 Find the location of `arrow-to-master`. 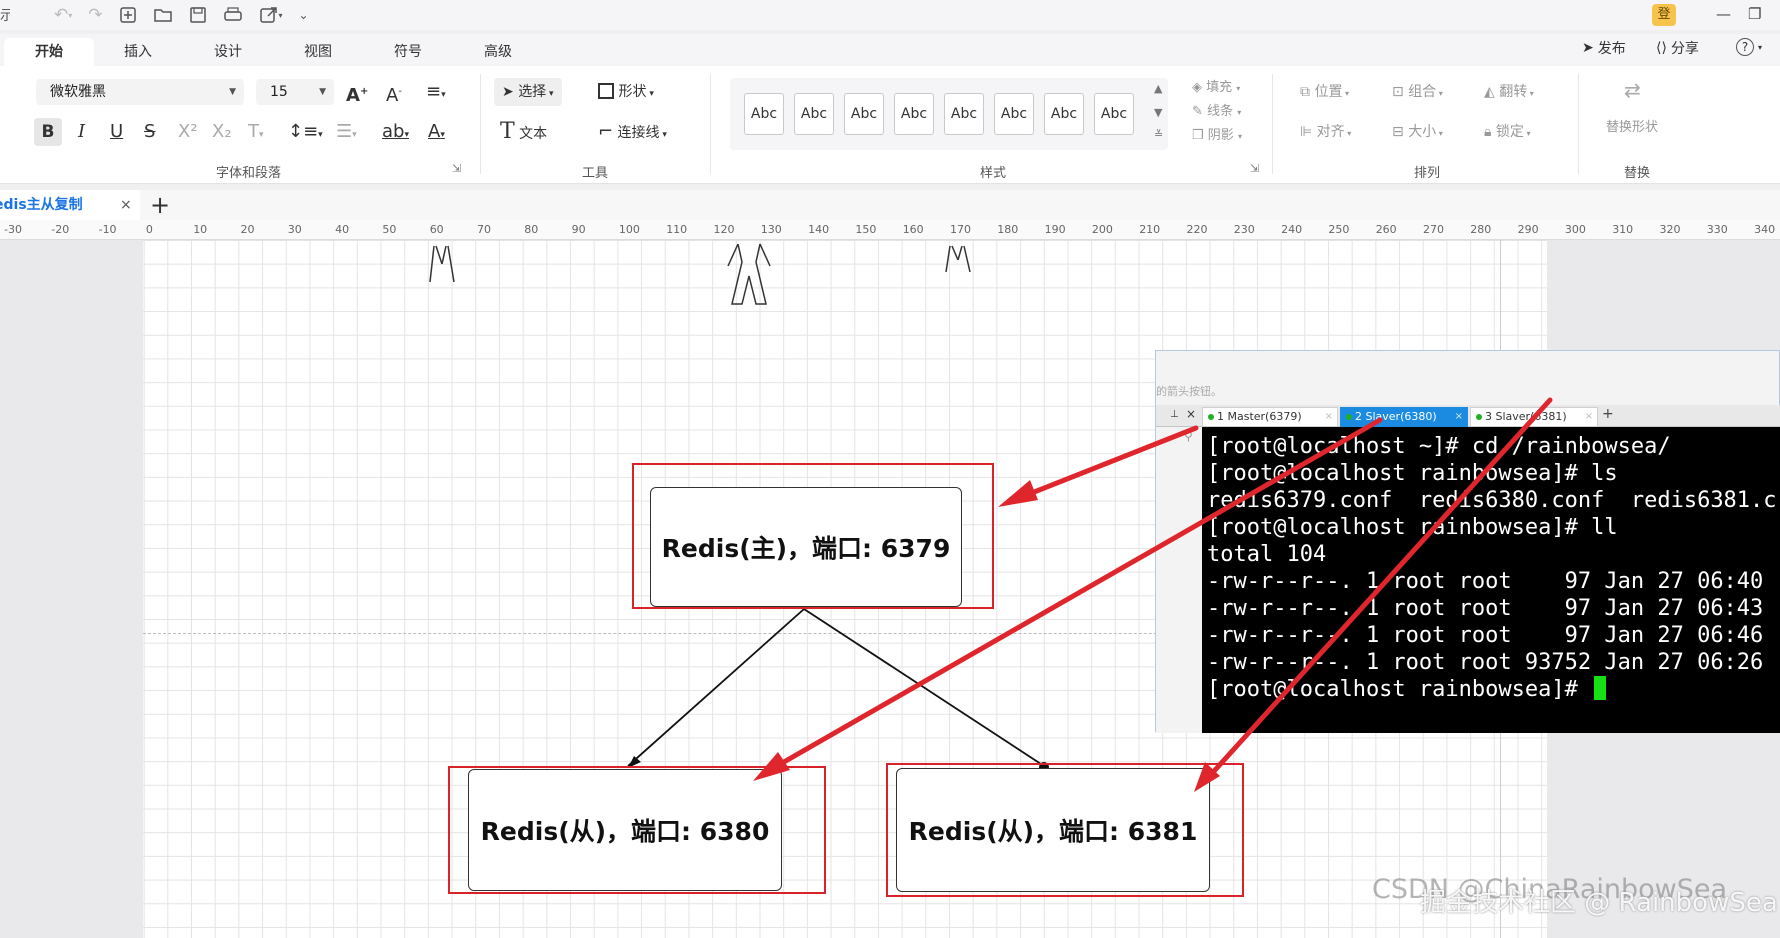

arrow-to-master is located at coordinates (1105, 464).